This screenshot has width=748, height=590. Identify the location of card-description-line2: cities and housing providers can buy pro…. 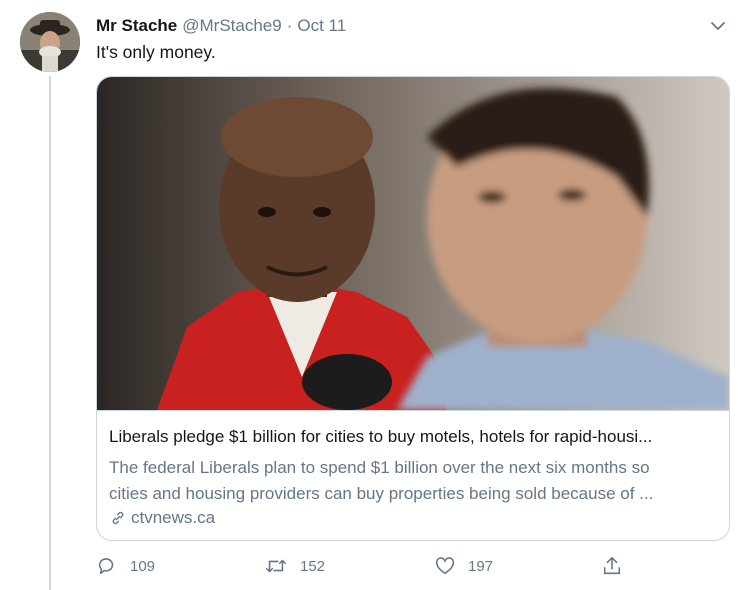
(381, 493).